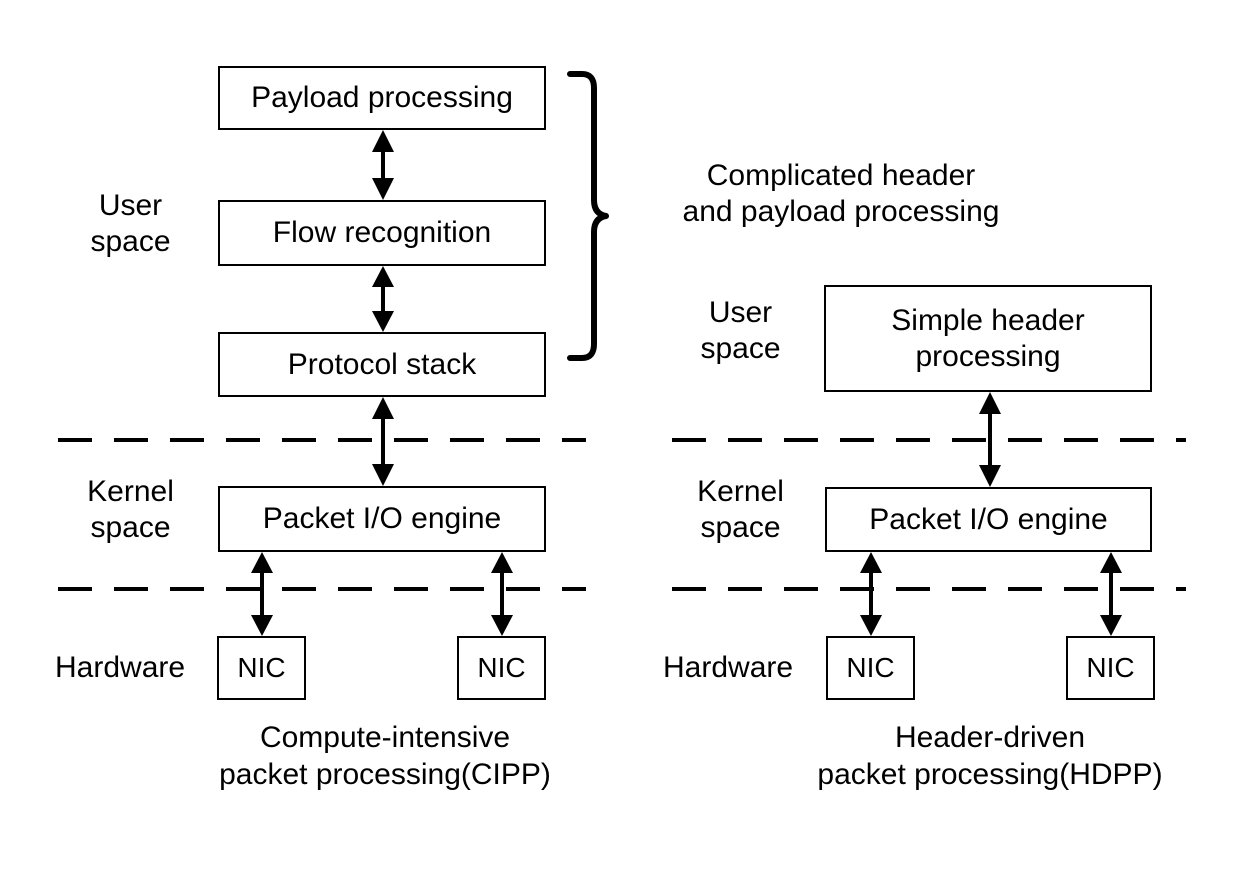 This screenshot has height=889, width=1240. Describe the element at coordinates (382, 98) in the screenshot. I see `left-box-payload-processing: Payload processing` at that location.